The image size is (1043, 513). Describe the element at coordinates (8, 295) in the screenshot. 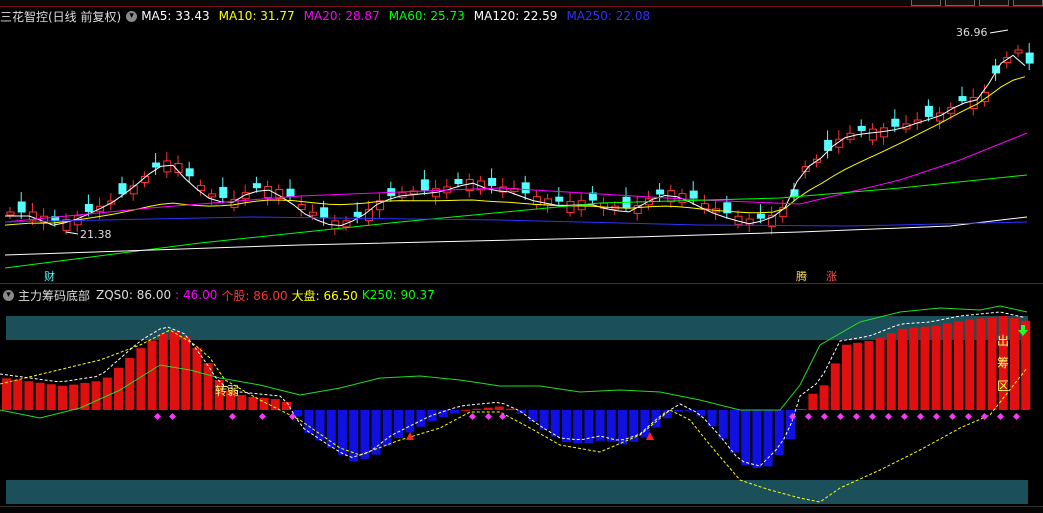

I see `settings-icon: ▾` at that location.